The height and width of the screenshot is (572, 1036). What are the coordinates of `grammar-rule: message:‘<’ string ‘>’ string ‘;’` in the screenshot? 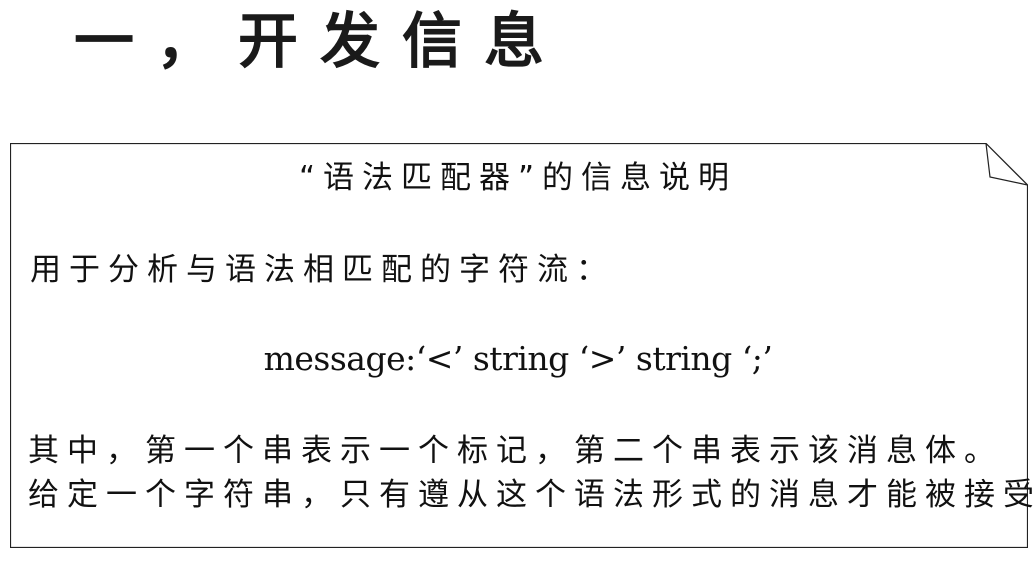 It's located at (518, 358).